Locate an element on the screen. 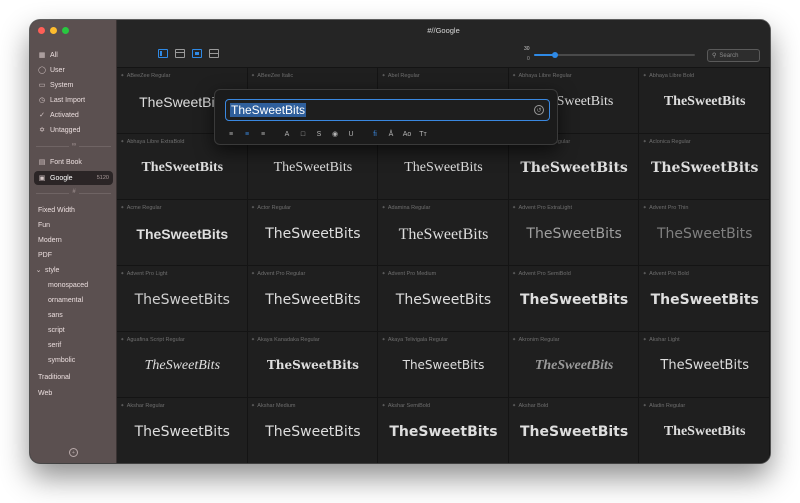 Image resolution: width=800 pixels, height=503 pixels. sidebar-item-user: ◯ User is located at coordinates (73, 70).